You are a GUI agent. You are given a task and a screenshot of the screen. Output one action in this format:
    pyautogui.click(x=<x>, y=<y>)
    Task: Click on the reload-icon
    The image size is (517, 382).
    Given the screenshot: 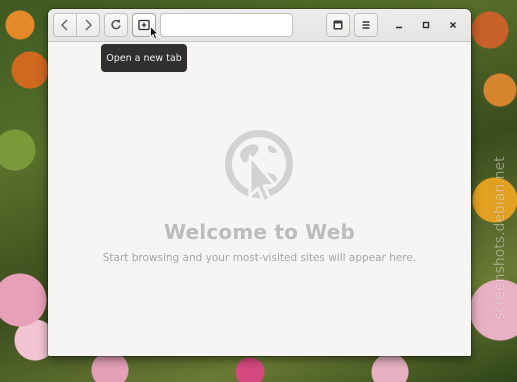 What is the action you would take?
    pyautogui.click(x=116, y=24)
    